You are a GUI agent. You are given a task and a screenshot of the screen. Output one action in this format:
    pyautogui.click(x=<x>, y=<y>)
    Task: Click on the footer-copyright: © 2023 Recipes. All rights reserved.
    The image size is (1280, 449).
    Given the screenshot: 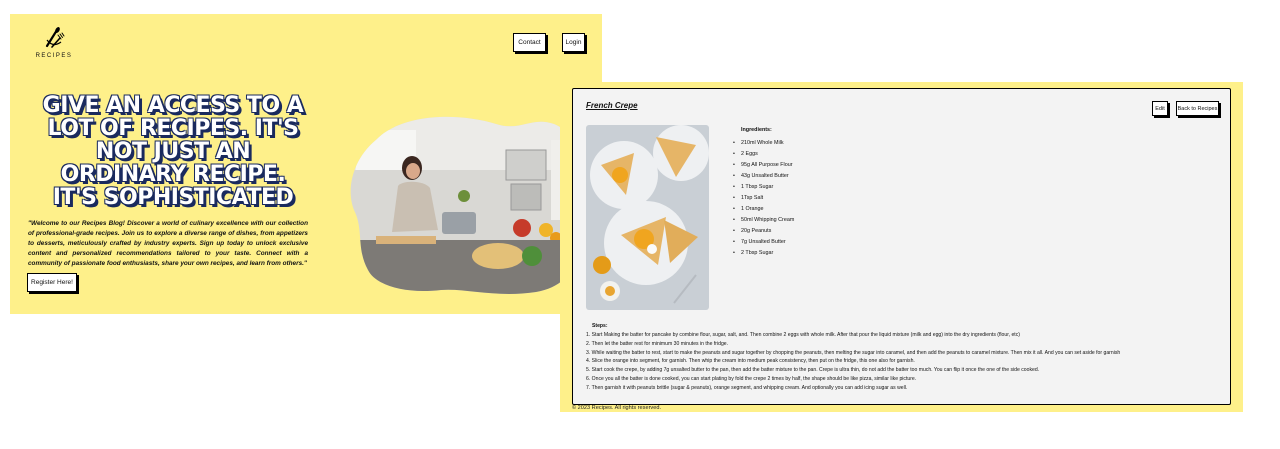 What is the action you would take?
    pyautogui.click(x=617, y=408)
    